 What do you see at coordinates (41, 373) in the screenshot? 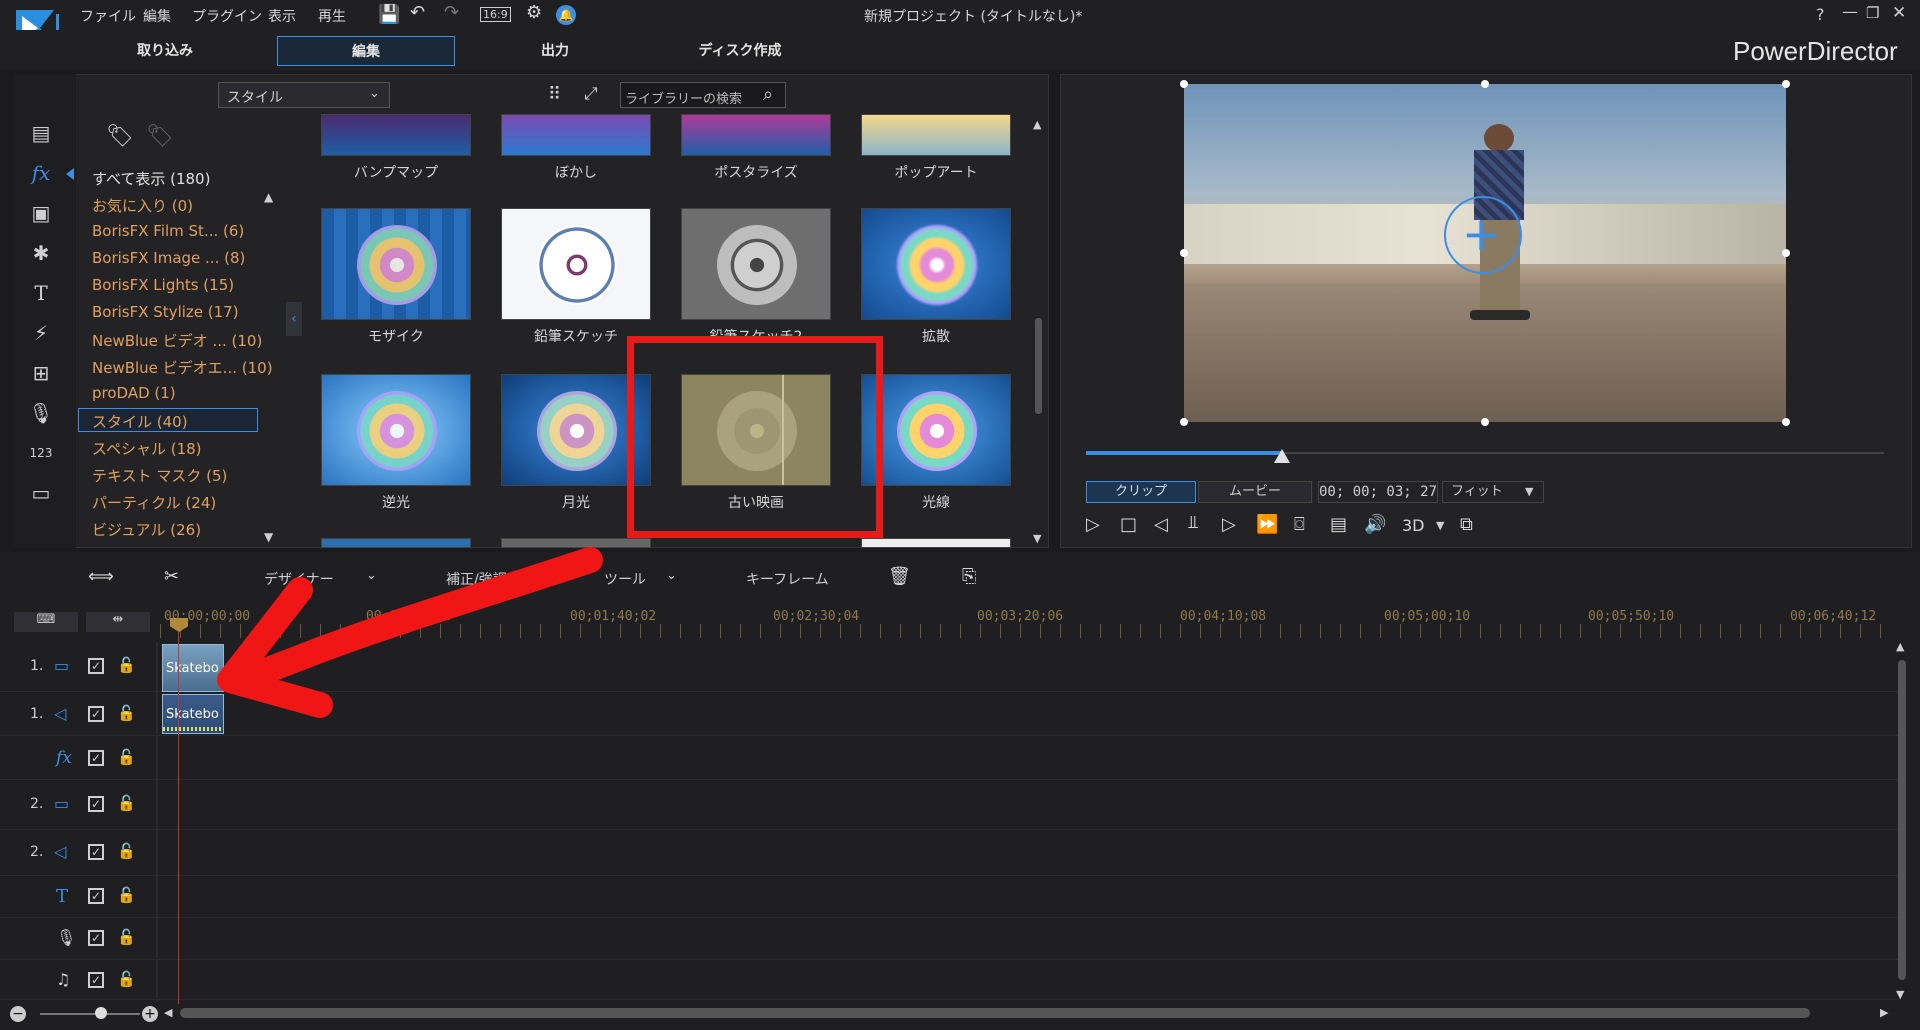
I see `audio-mix-room-icon: ⊞` at bounding box center [41, 373].